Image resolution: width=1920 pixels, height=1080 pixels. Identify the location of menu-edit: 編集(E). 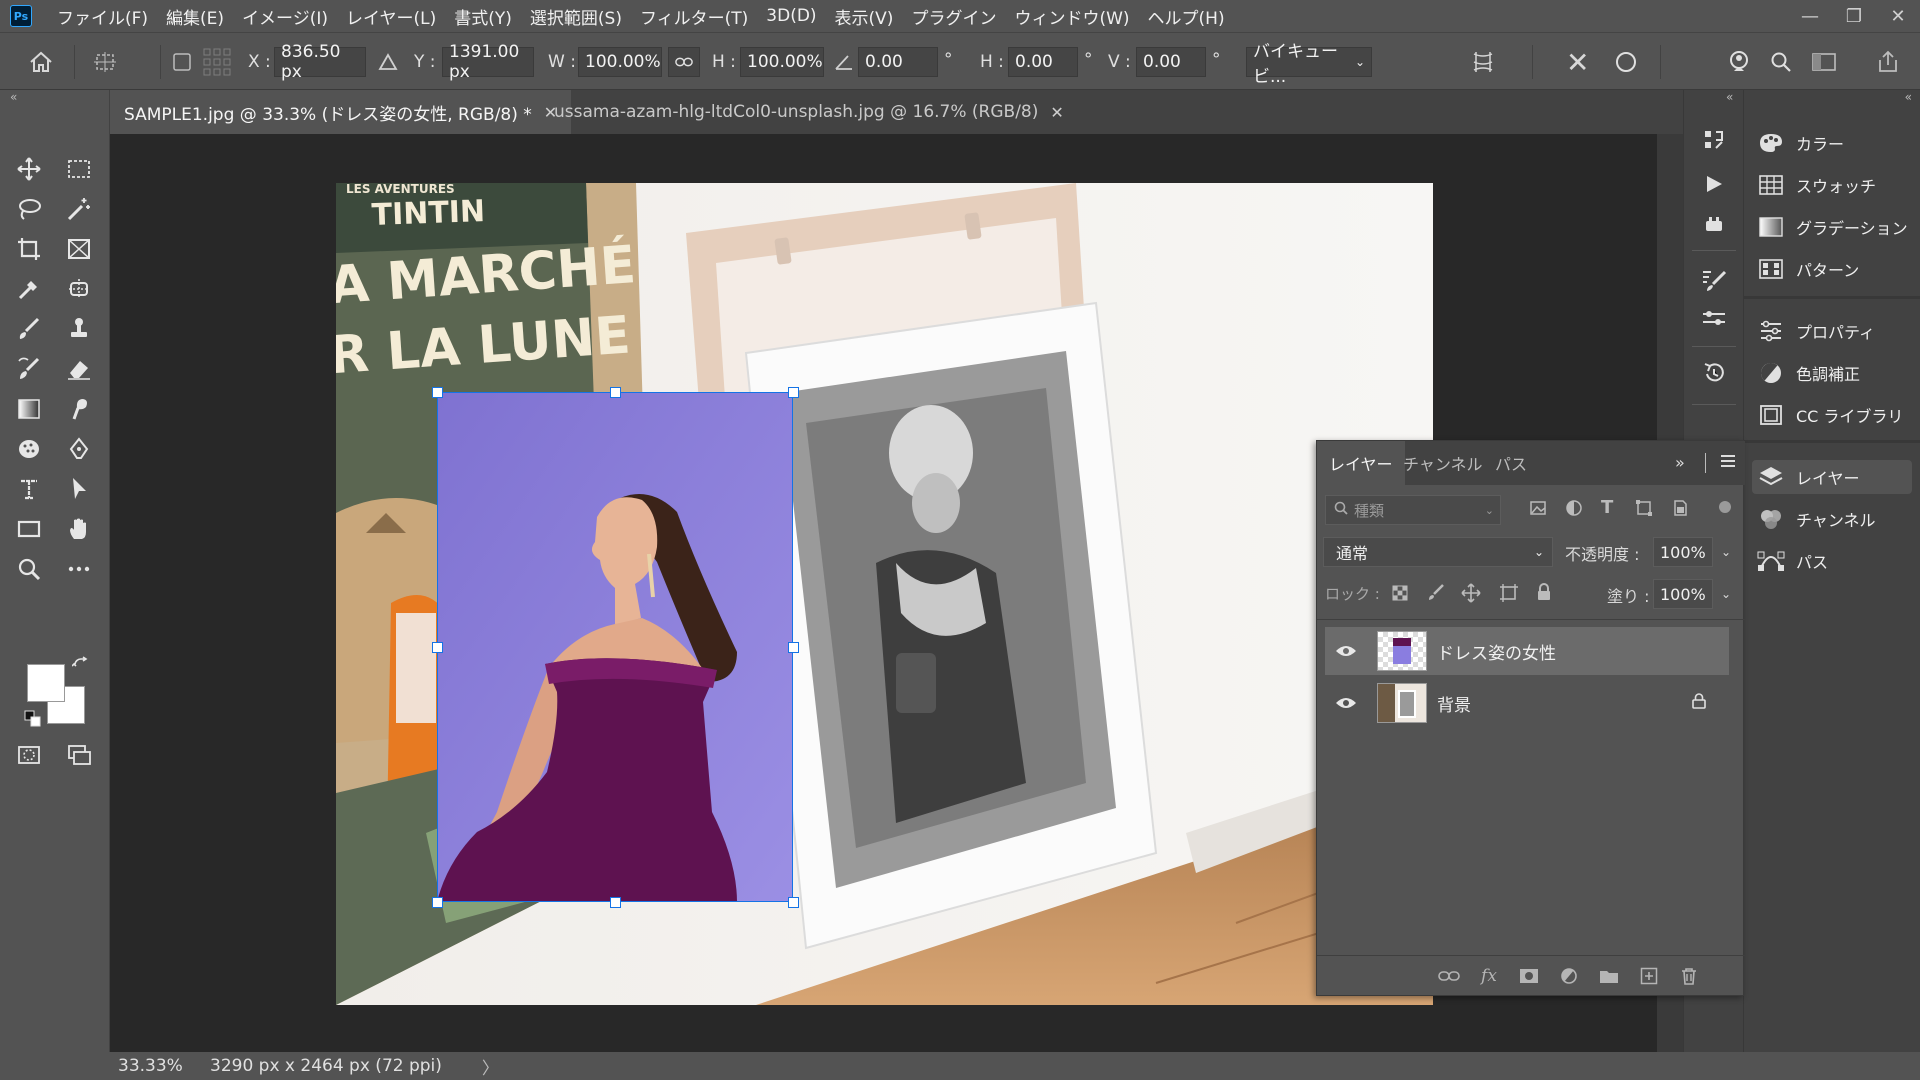
(195, 16).